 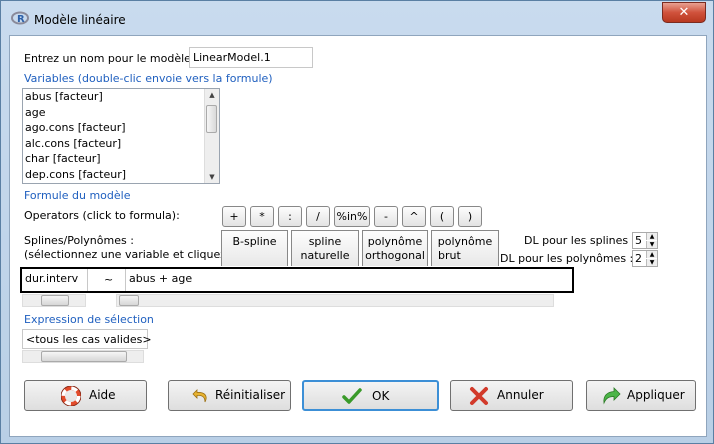 What do you see at coordinates (109, 279) in the screenshot?
I see `tilde-symbol: ~` at bounding box center [109, 279].